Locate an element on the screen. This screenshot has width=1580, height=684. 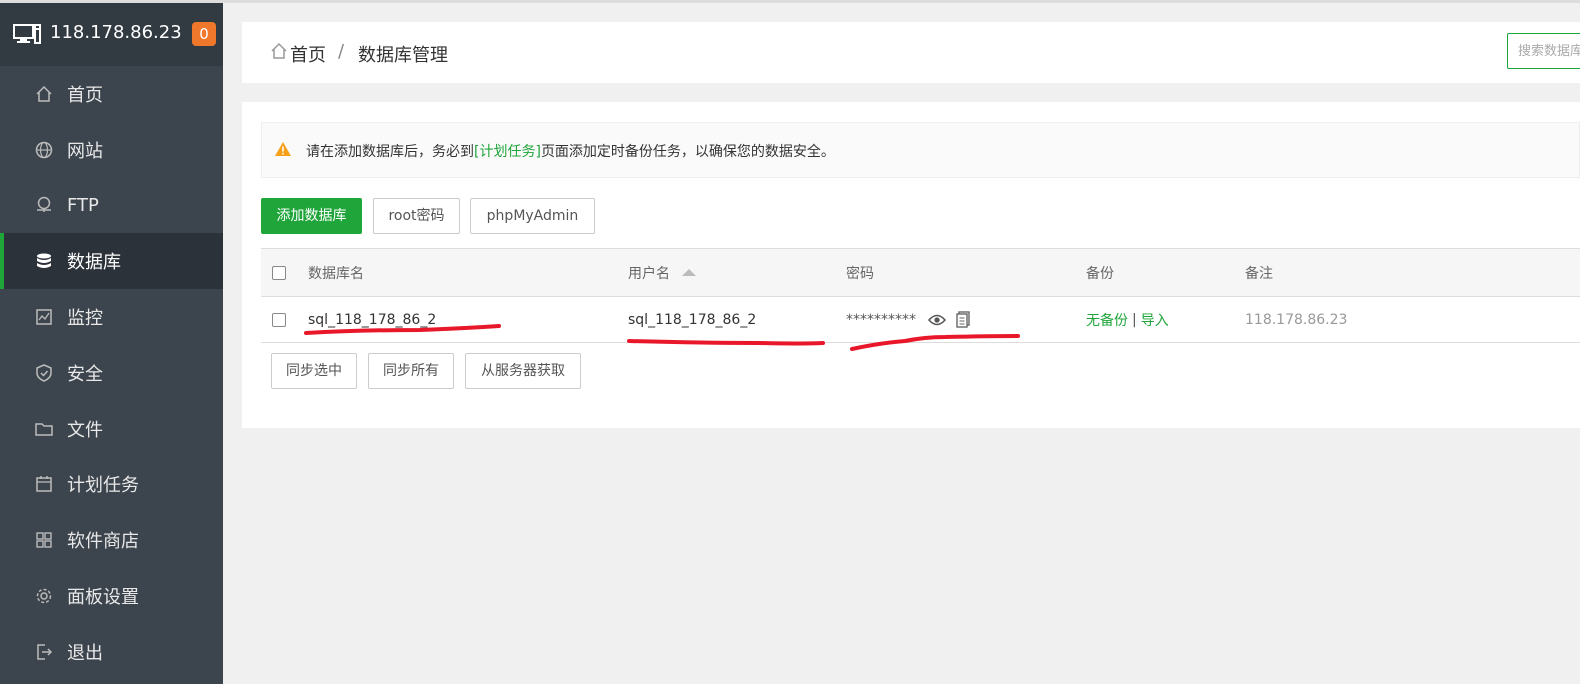
sidebar-item-settings: 面板设置 is located at coordinates (111, 596).